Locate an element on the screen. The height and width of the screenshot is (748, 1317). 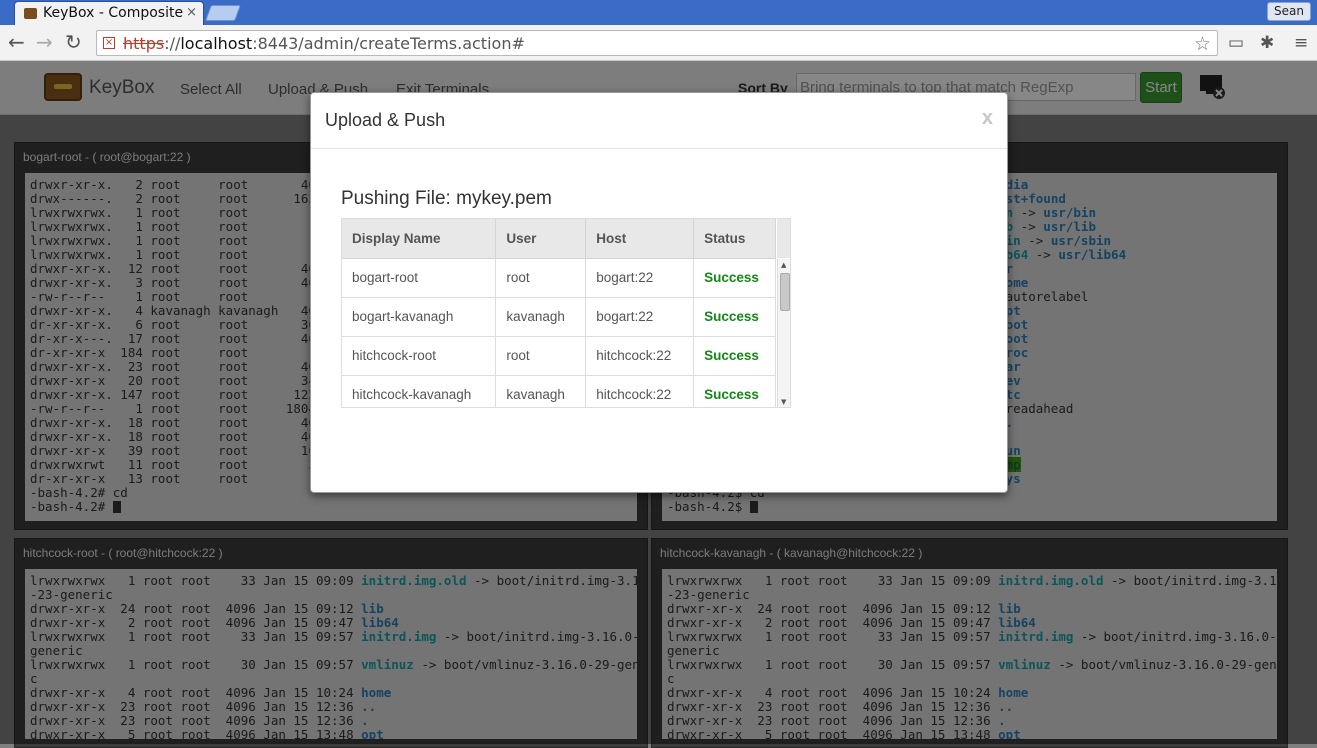
insecure-warning-icon: × is located at coordinates (109, 43).